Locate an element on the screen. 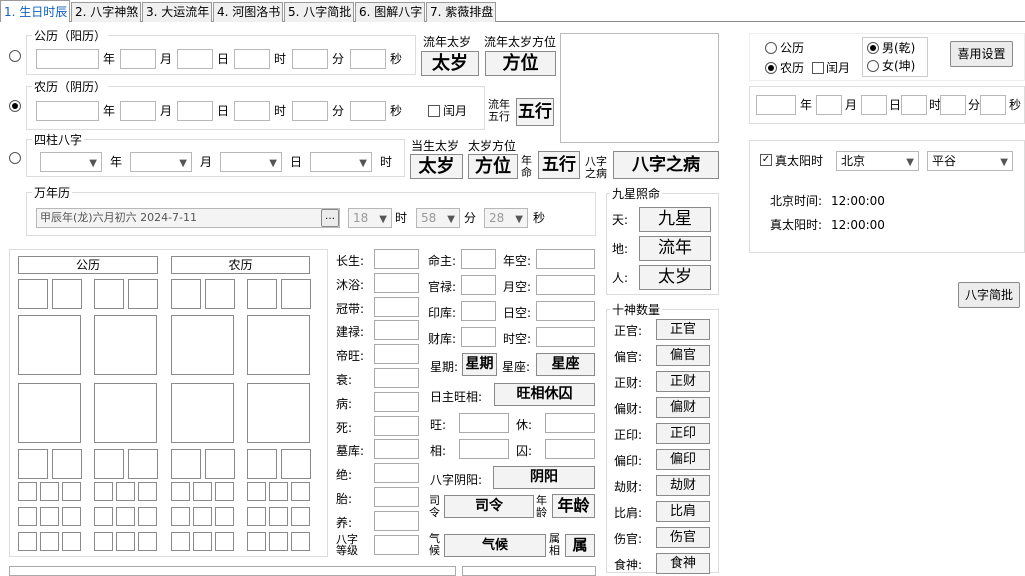 This screenshot has height=576, width=1025. xingzuo-label: 星座: is located at coordinates (516, 367).